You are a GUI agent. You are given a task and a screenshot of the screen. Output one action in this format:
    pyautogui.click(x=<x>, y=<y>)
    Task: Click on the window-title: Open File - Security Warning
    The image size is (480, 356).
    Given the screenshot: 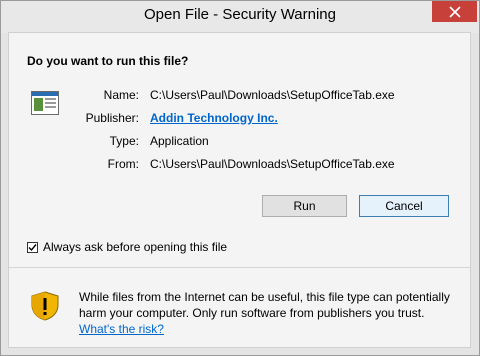 What is the action you would take?
    pyautogui.click(x=239, y=14)
    